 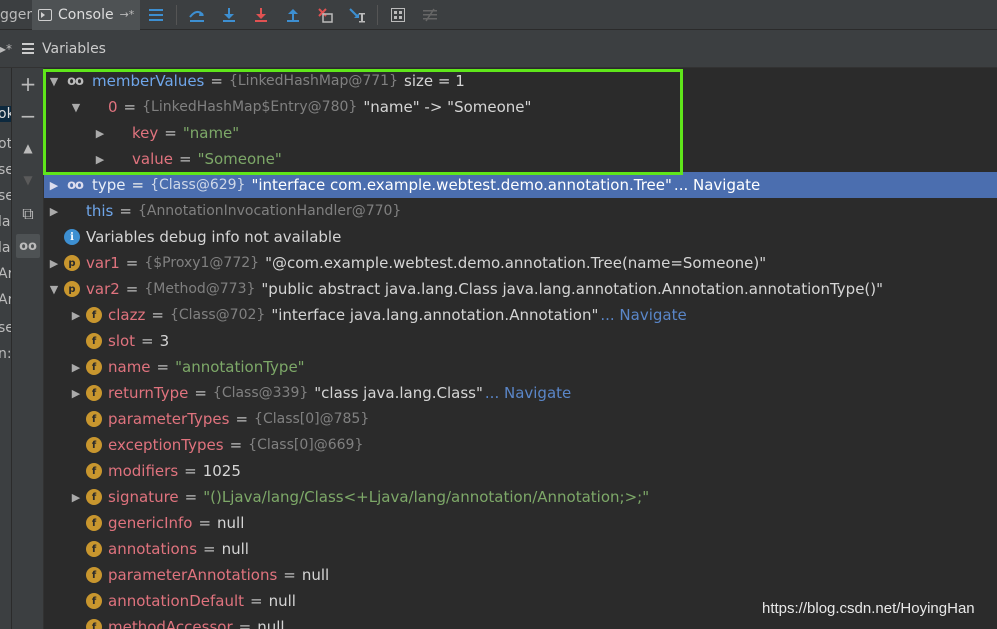 I want to click on tab-console: Console →*, so click(x=86, y=15).